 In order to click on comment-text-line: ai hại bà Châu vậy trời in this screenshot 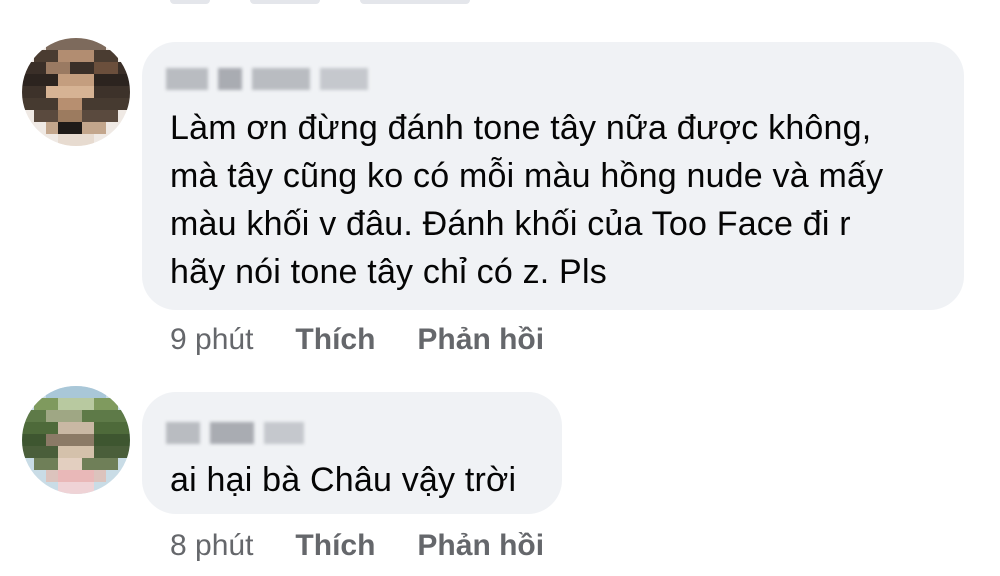, I will do `click(343, 480)`.